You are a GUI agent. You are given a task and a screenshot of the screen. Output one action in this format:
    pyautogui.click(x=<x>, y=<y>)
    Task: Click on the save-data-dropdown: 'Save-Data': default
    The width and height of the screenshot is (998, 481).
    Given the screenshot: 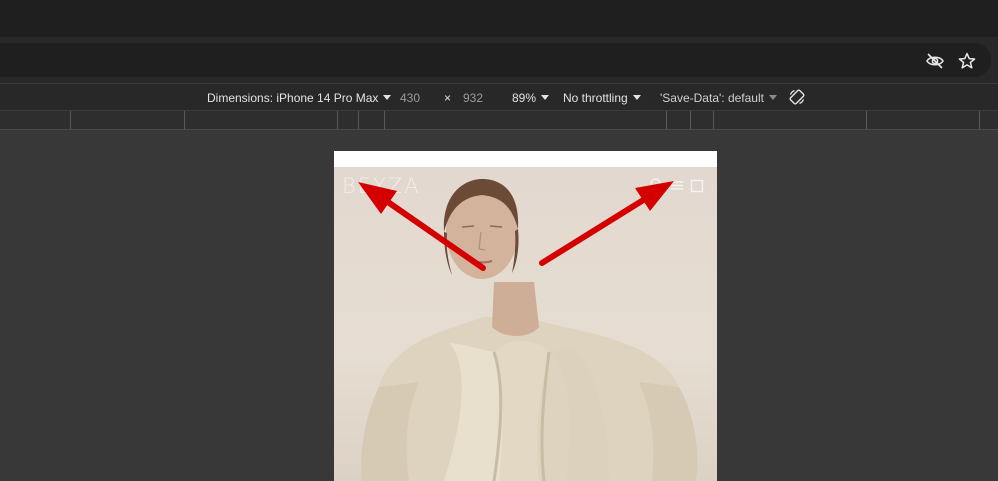 What is the action you would take?
    pyautogui.click(x=718, y=98)
    